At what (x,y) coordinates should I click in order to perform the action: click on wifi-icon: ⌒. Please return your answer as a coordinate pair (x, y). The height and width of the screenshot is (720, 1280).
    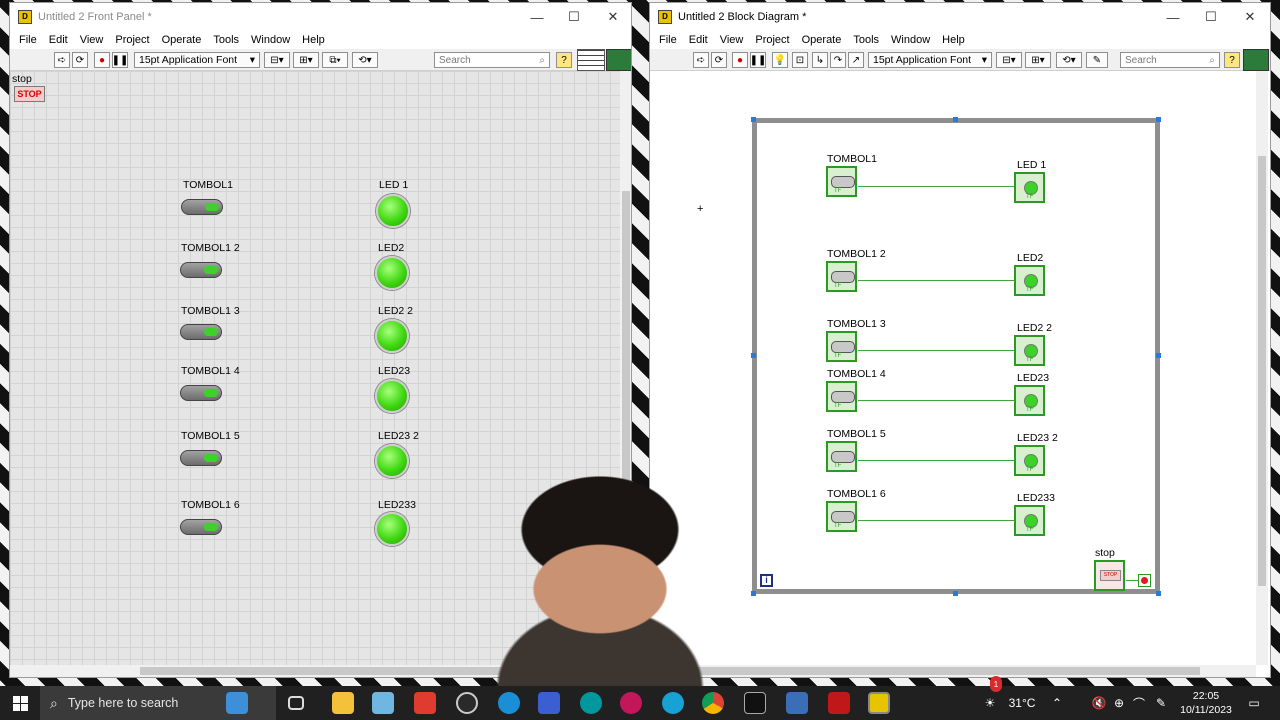
    Looking at the image, I should click on (1139, 703).